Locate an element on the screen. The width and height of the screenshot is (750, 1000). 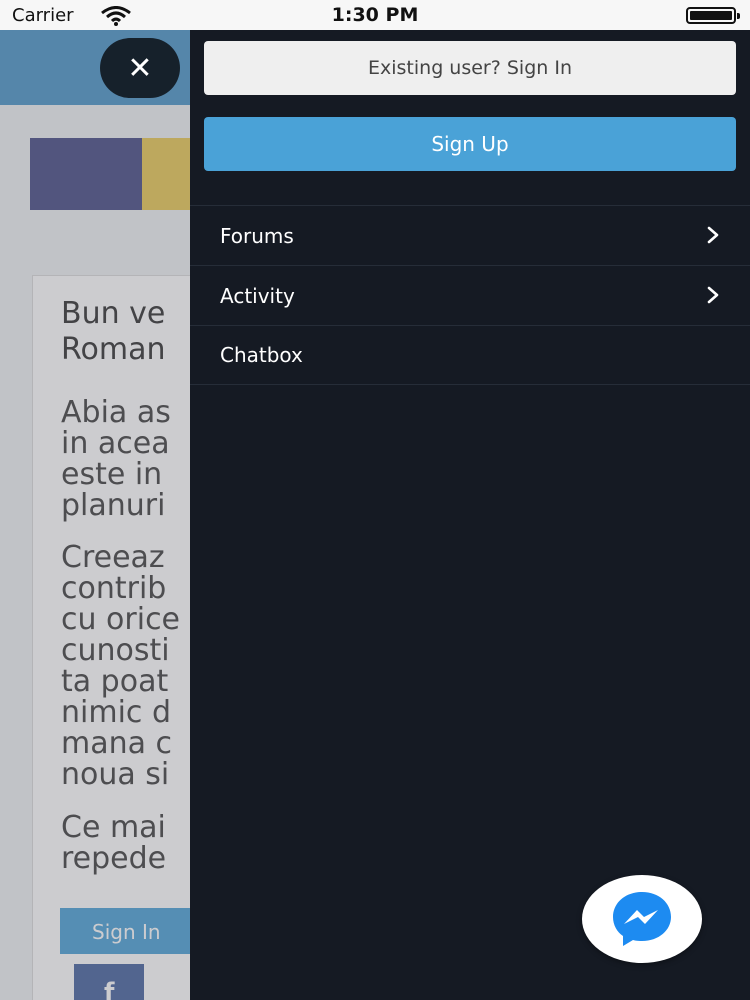
menu-item-label: Chatbox is located at coordinates (261, 355).